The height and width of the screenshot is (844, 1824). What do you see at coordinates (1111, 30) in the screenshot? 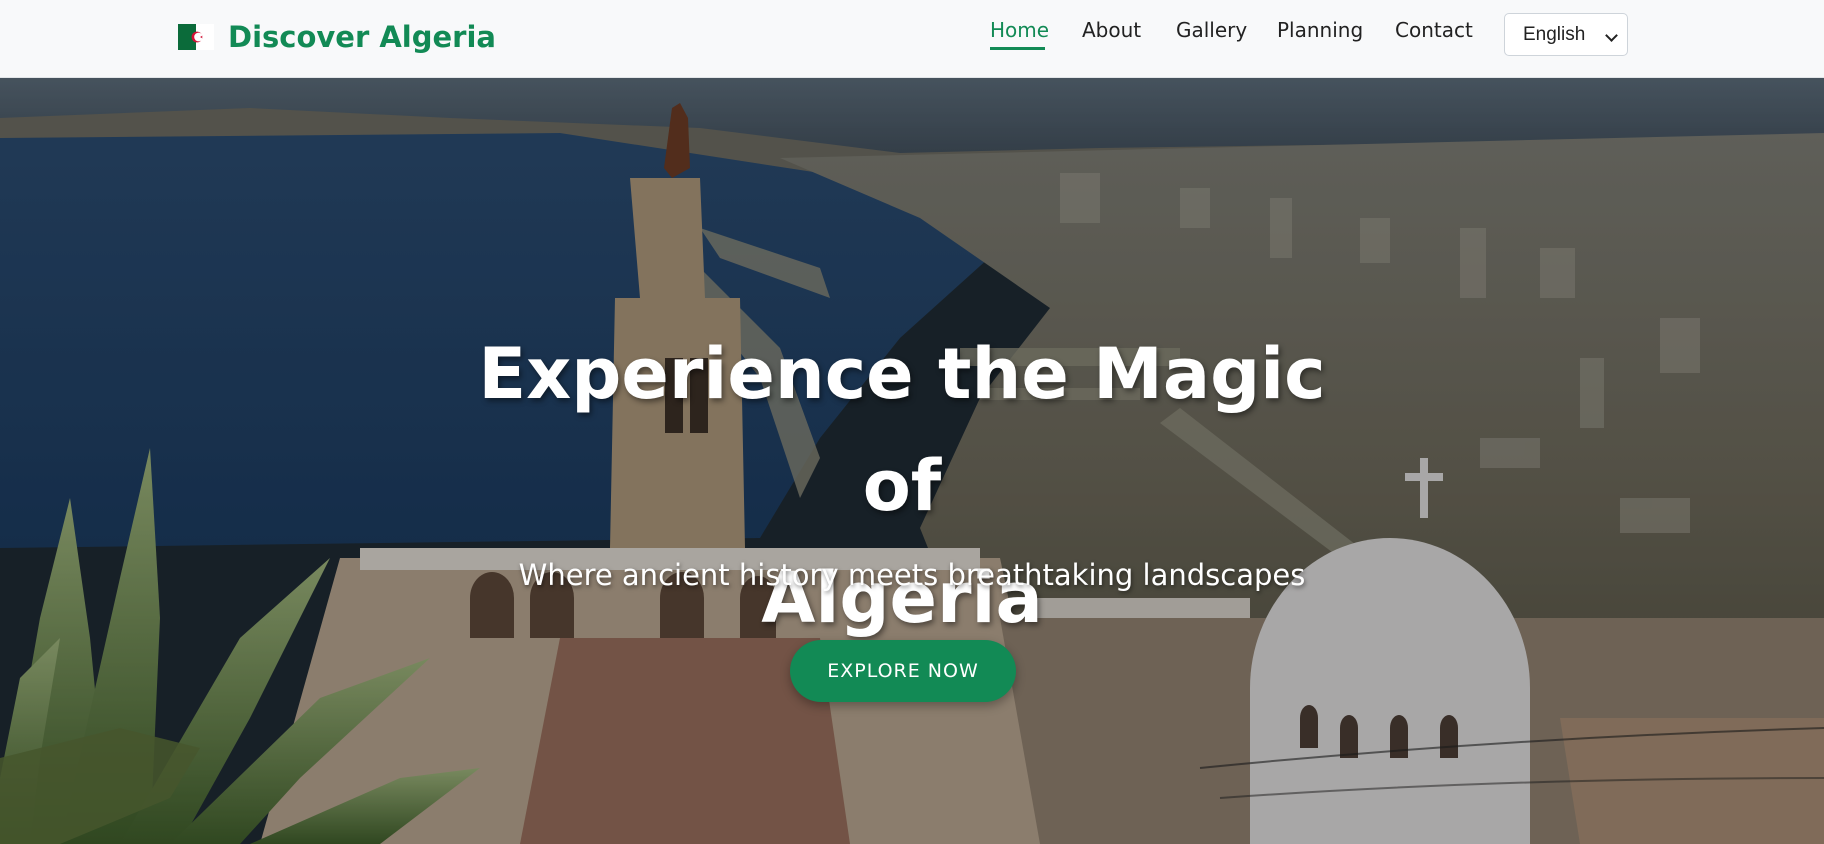
I see `nav-about: About` at bounding box center [1111, 30].